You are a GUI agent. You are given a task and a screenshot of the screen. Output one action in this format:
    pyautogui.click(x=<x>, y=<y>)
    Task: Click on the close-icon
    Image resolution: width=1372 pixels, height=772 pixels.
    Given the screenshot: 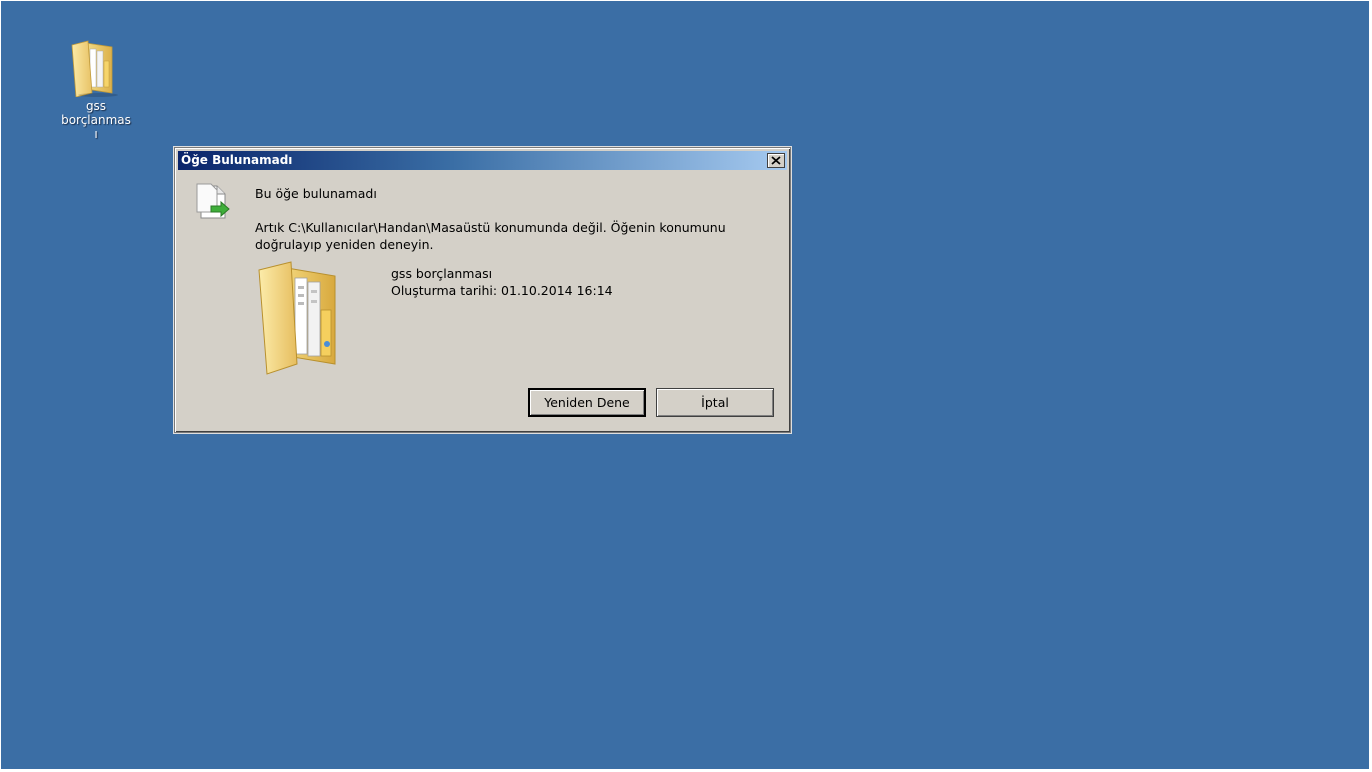 What is the action you would take?
    pyautogui.click(x=776, y=160)
    